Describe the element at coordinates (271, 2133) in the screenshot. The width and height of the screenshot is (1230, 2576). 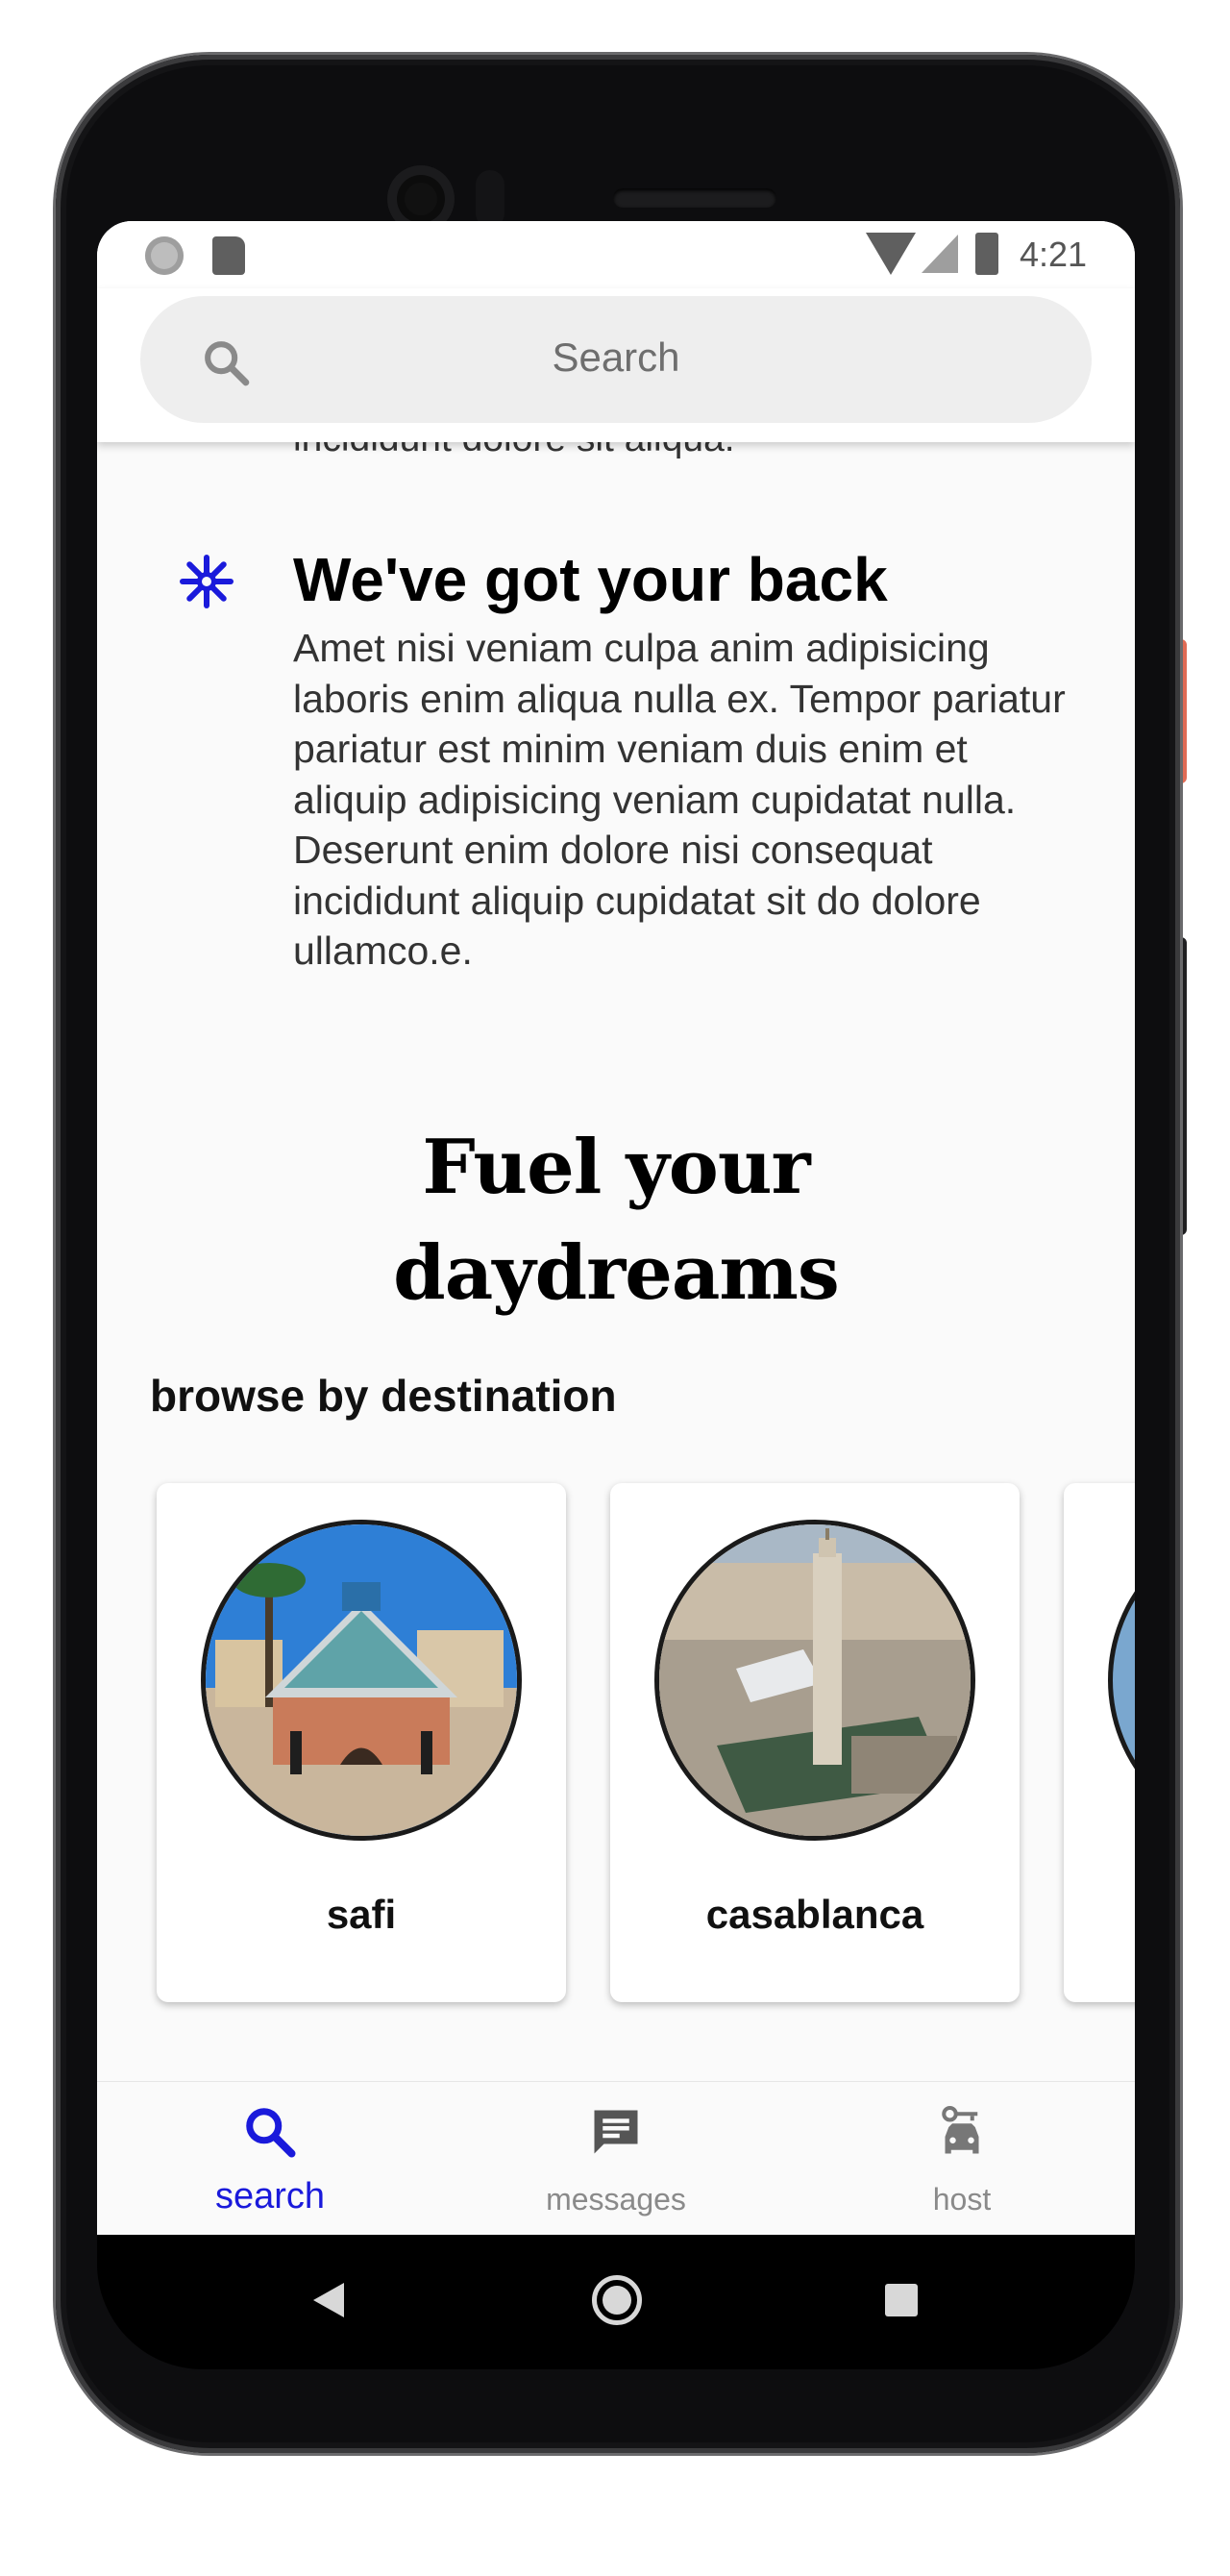
I see `search-icon` at that location.